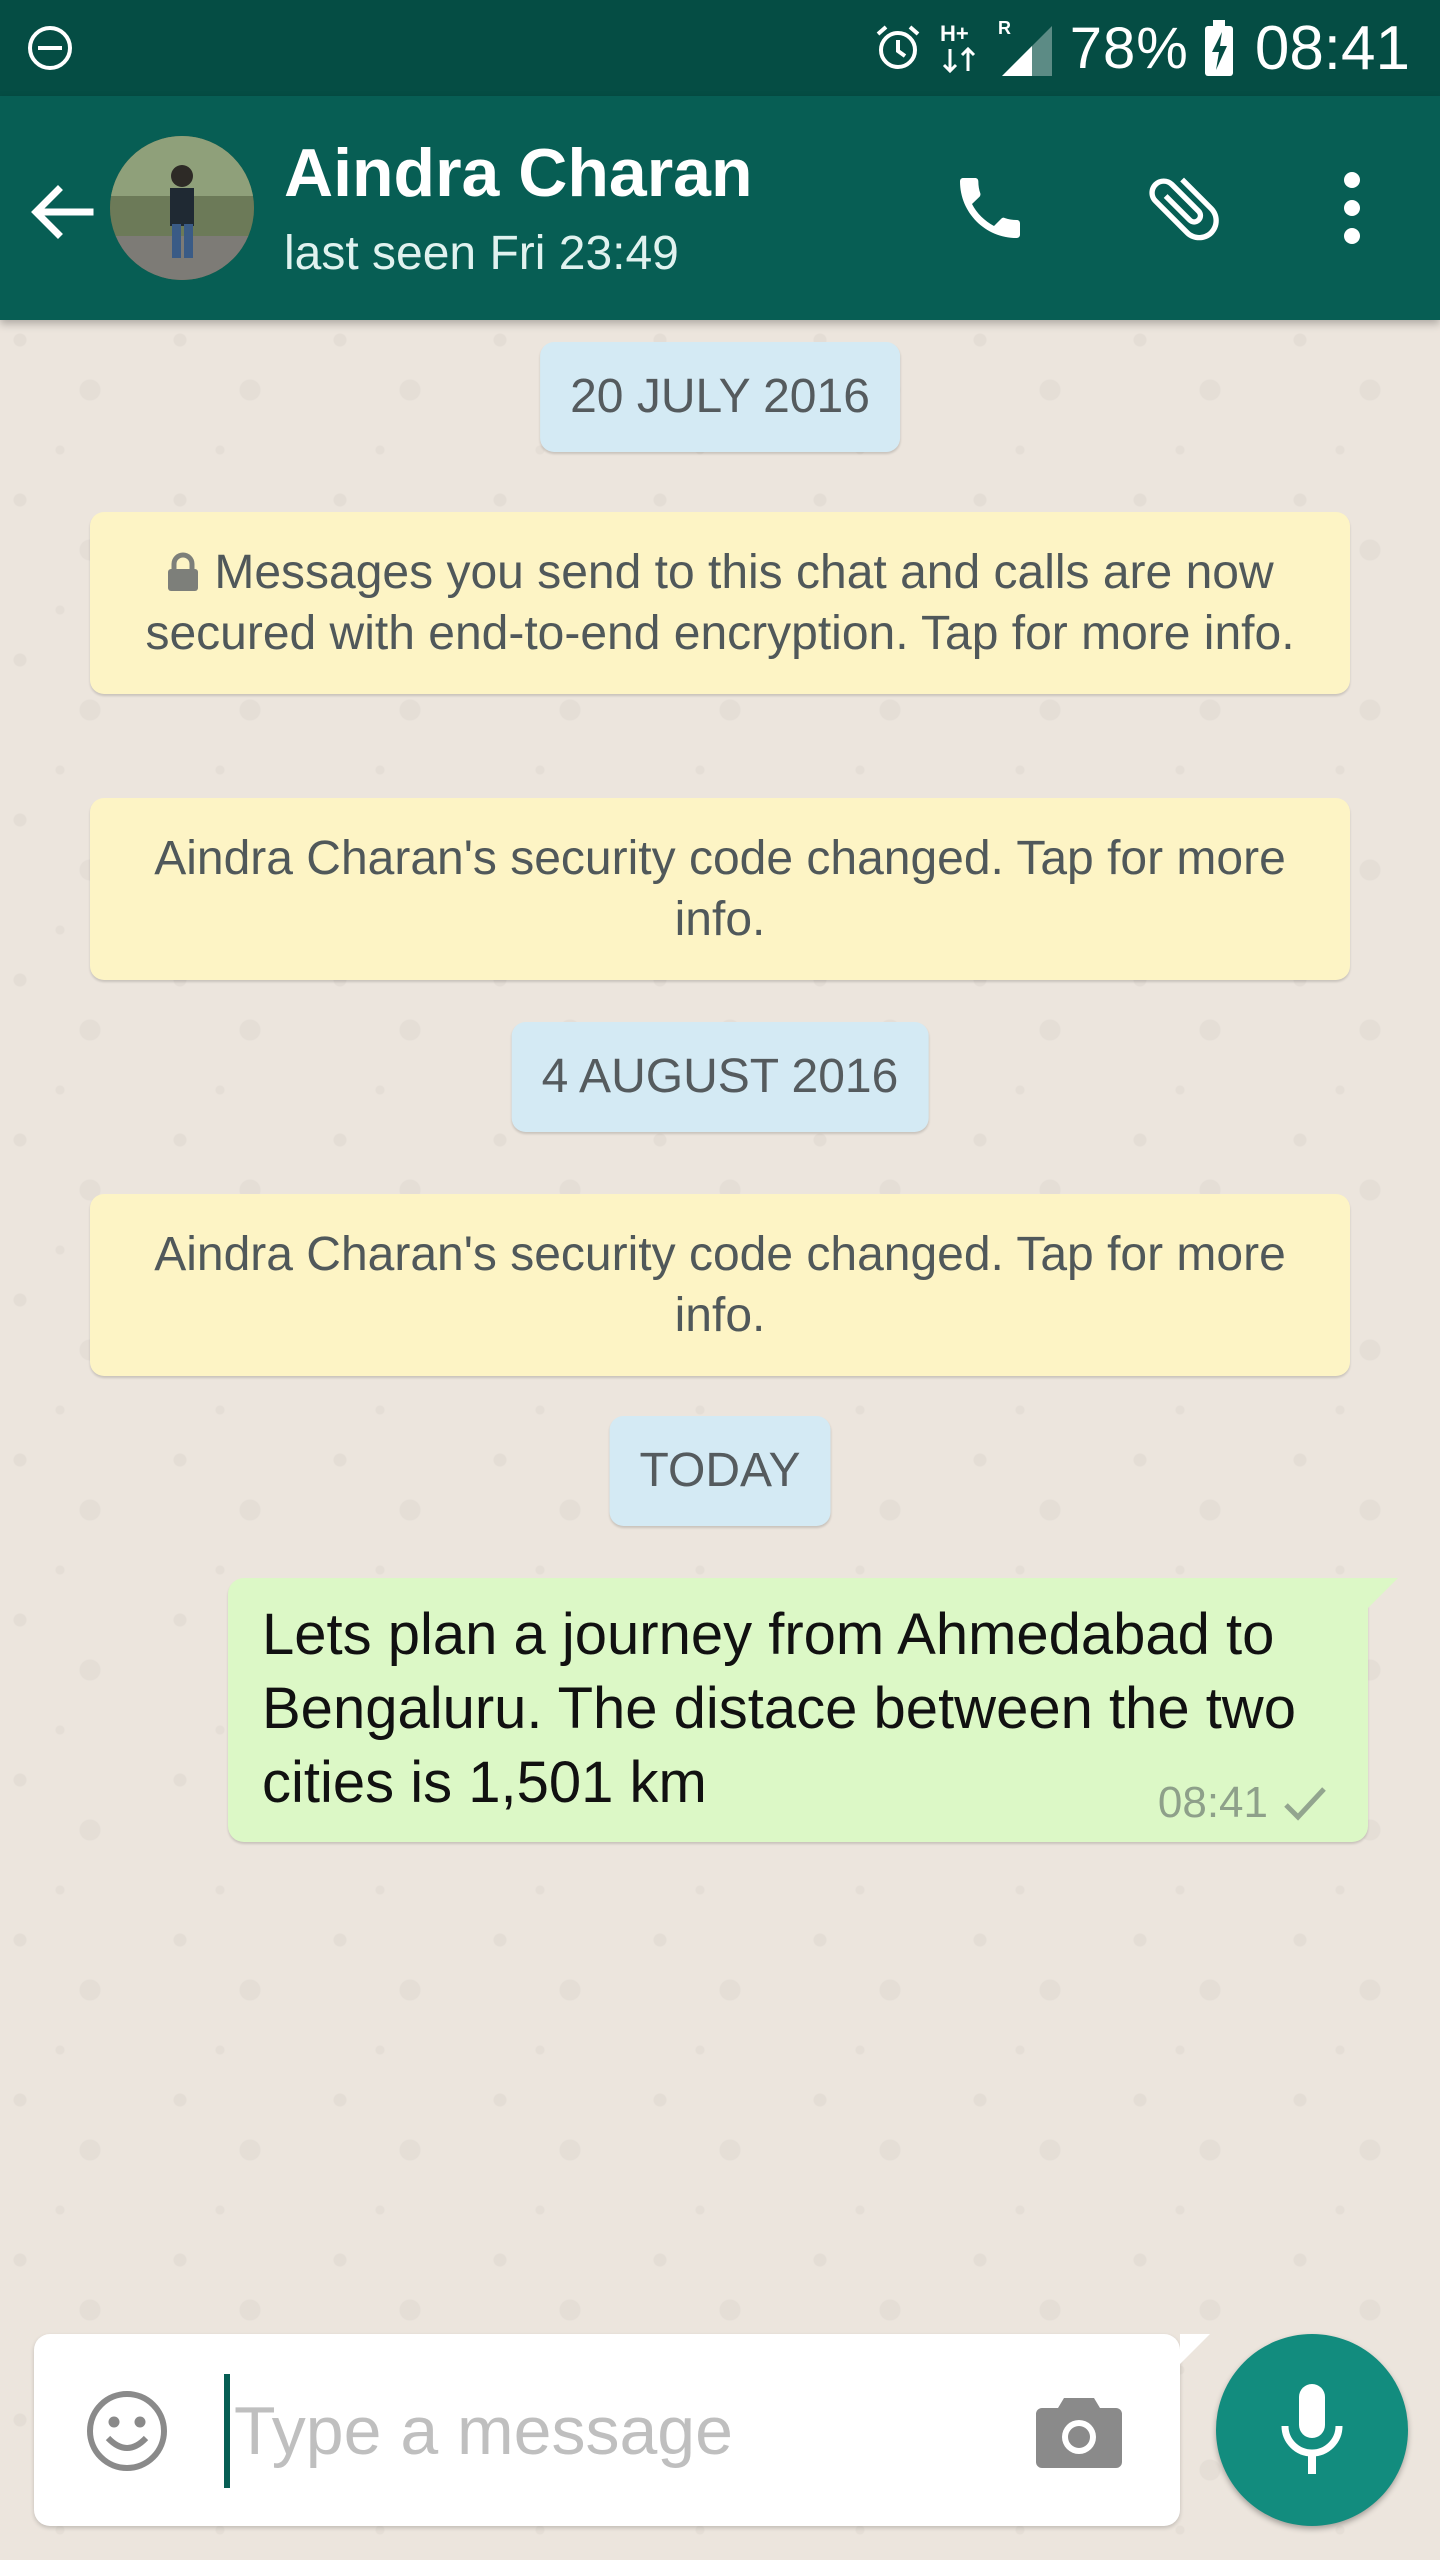 The height and width of the screenshot is (2560, 1440). What do you see at coordinates (1332, 48) in the screenshot?
I see `clock: 08:41` at bounding box center [1332, 48].